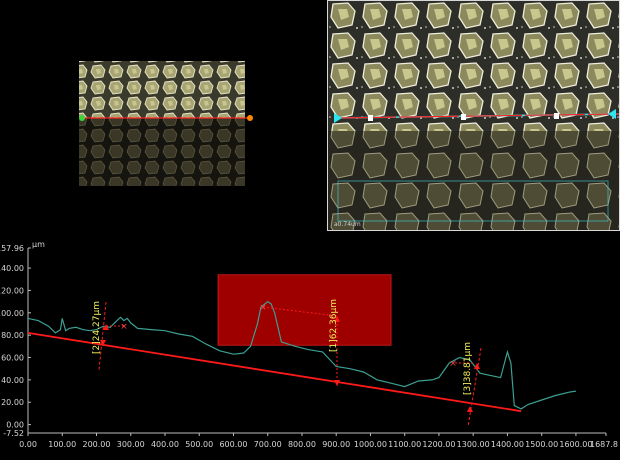 This screenshot has height=460, width=620. I want to click on y-tick-label: -7.52, so click(13, 433).